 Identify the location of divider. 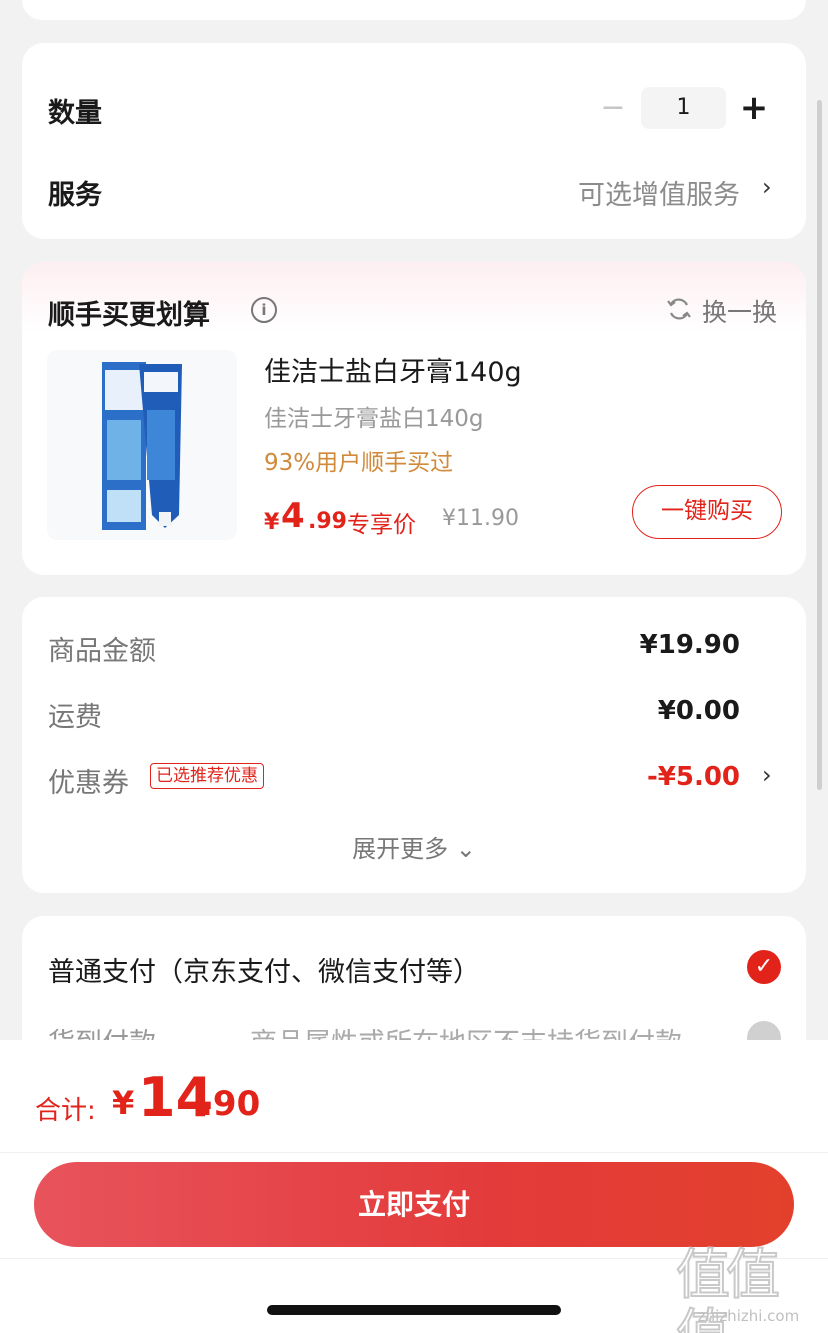
(414, 1152).